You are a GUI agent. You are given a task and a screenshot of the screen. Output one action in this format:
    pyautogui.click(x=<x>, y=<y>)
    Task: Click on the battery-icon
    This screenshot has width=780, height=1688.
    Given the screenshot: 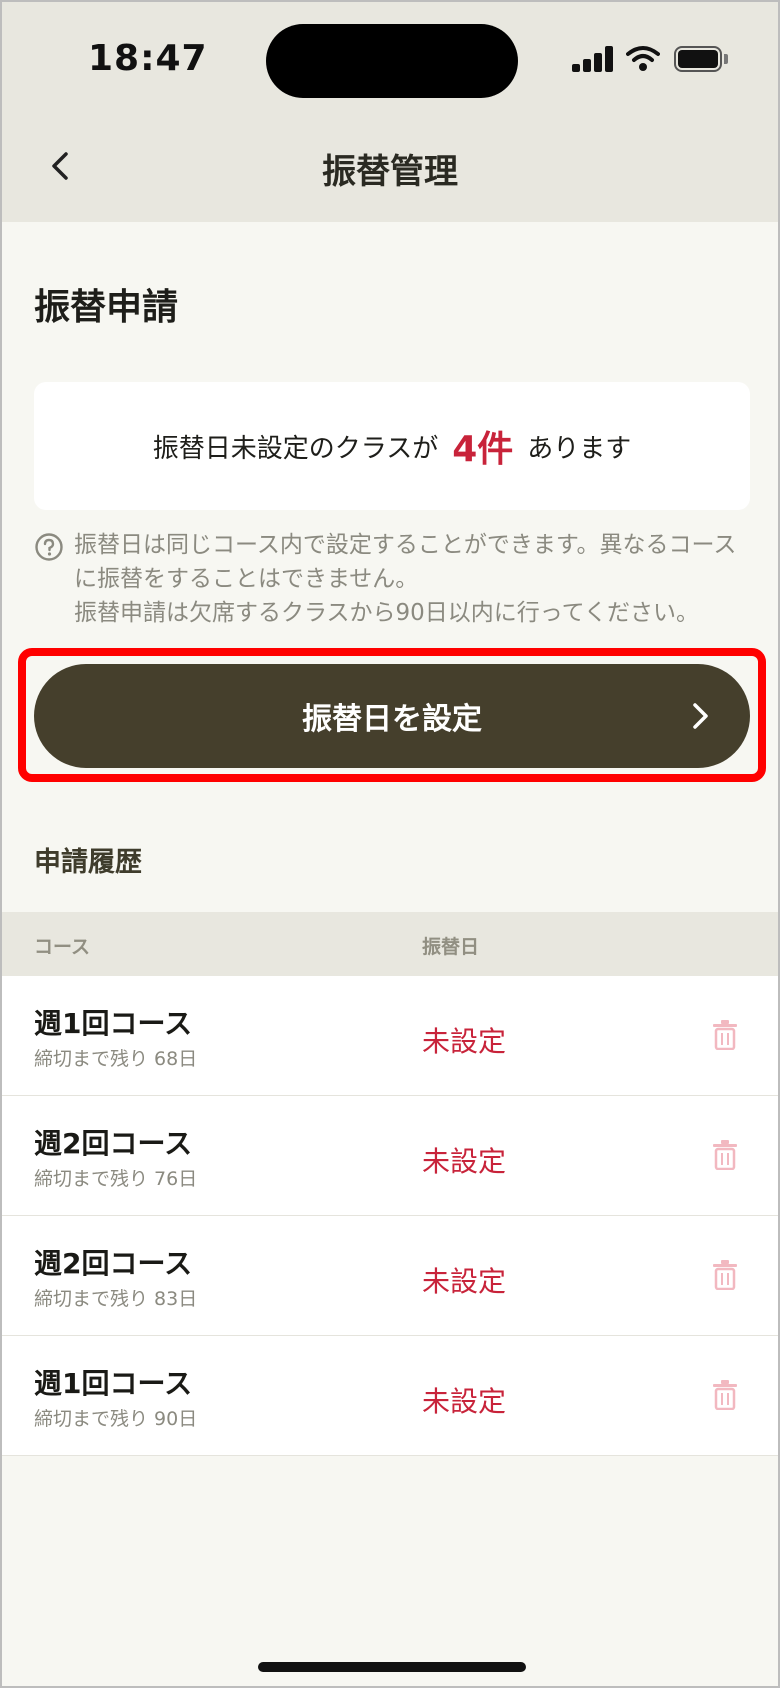 What is the action you would take?
    pyautogui.click(x=701, y=59)
    